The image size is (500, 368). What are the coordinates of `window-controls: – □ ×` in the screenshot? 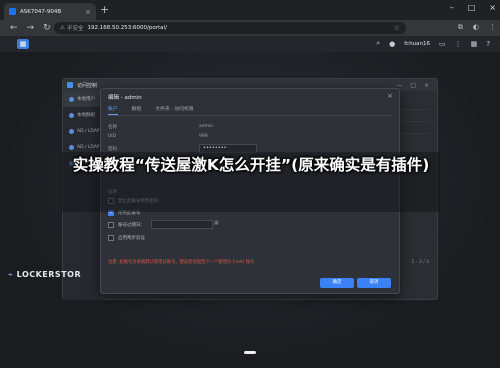 It's located at (473, 7).